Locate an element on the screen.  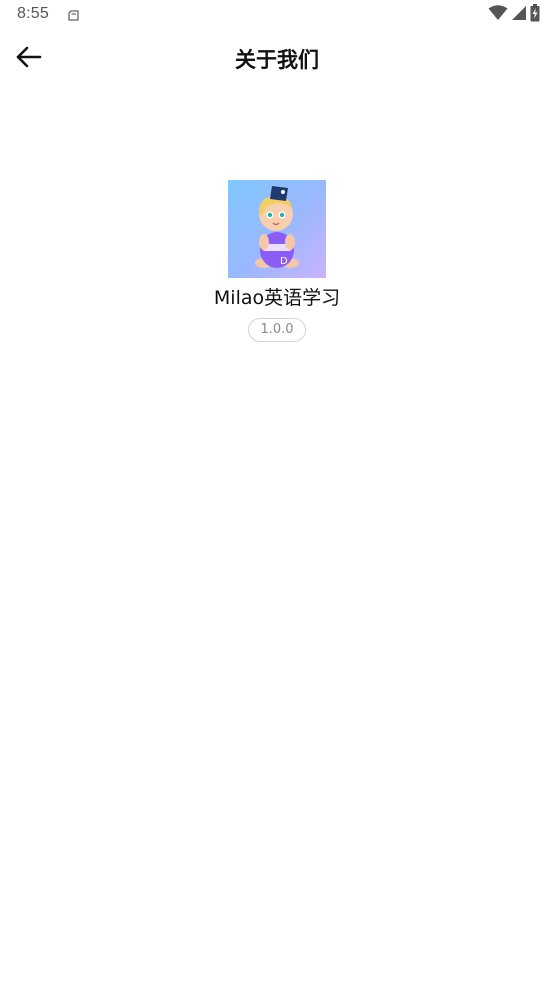
version-badge: 1.0.0 is located at coordinates (277, 330).